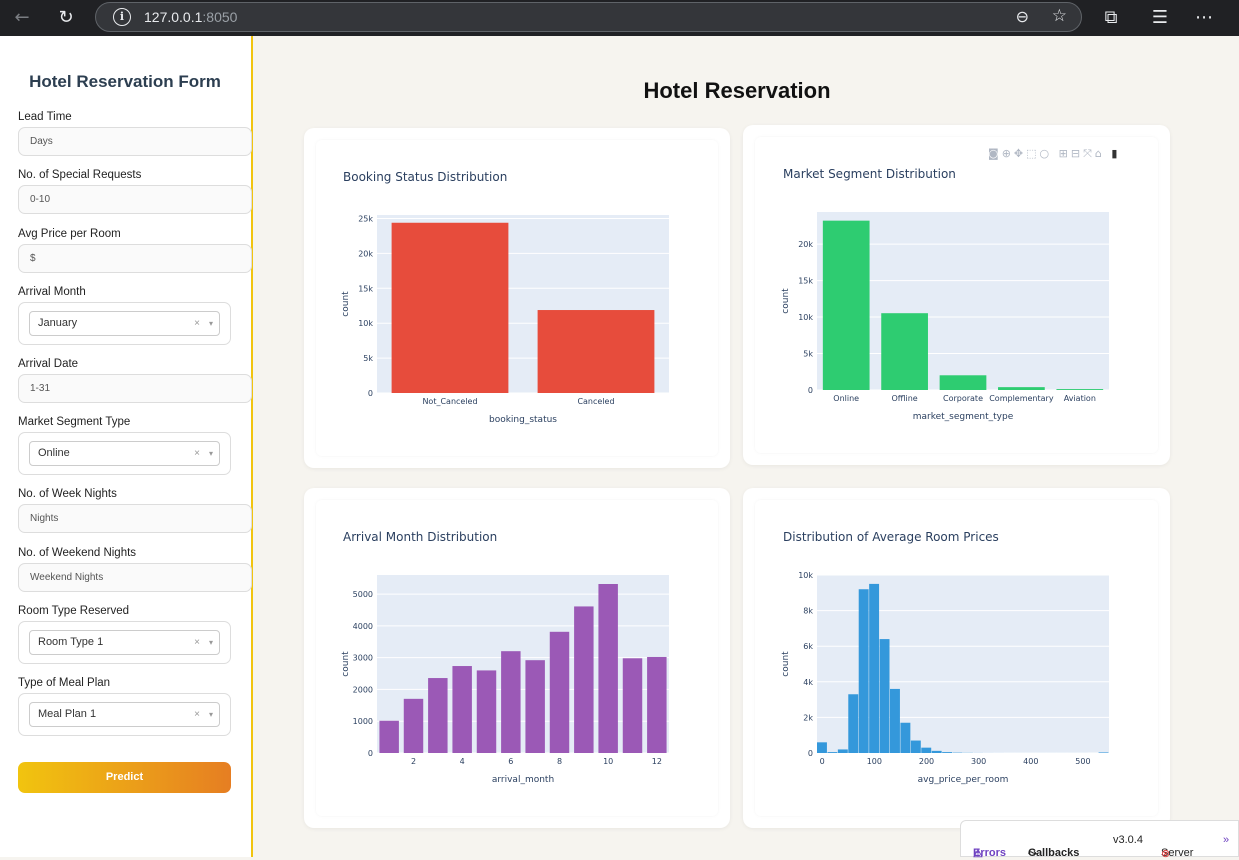 Image resolution: width=1239 pixels, height=860 pixels. I want to click on callbacks-label: Callbacks, so click(1053, 853).